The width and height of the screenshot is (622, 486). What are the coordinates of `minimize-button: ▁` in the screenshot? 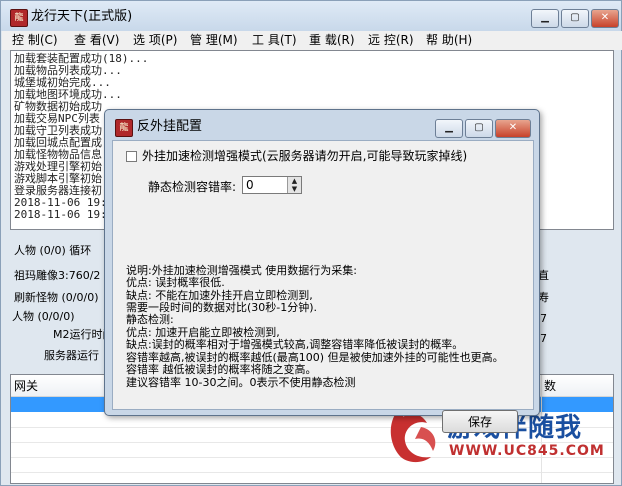 It's located at (545, 18).